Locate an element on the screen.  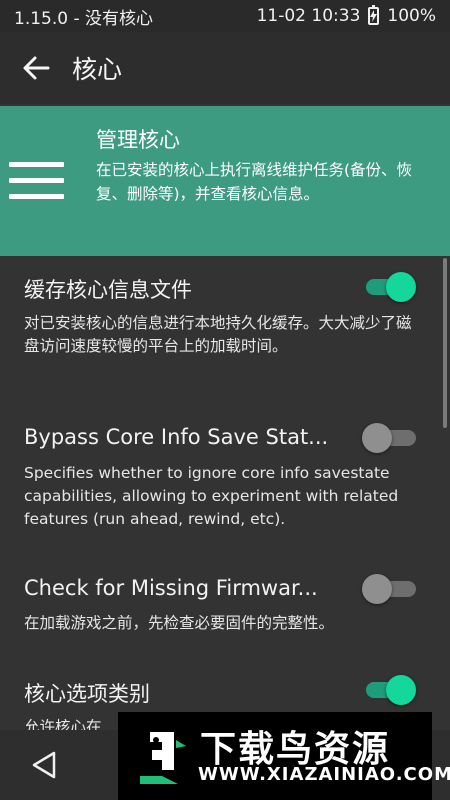
setting-title: 核心选项类别 is located at coordinates (87, 694).